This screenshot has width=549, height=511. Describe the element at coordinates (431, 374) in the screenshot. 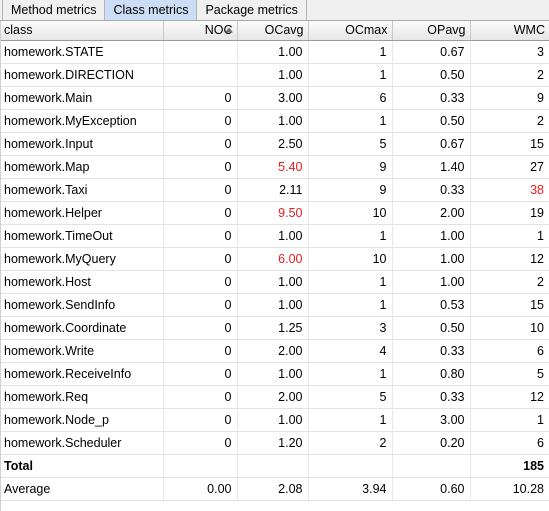

I see `cell-opavg: 0.80` at that location.